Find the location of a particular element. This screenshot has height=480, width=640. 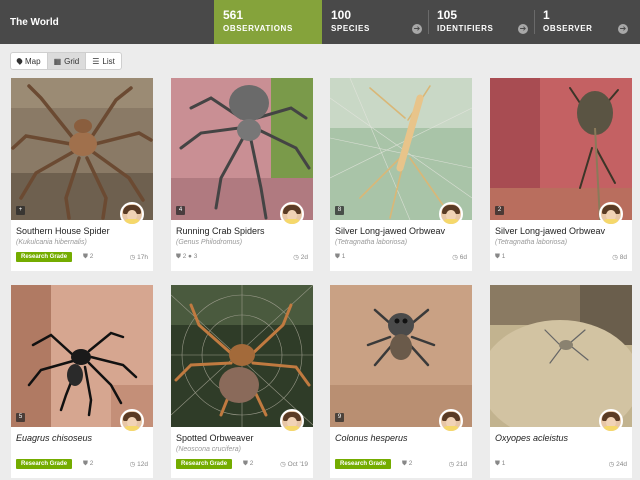

observation-meta: ⛊ 1 ◷ 6d is located at coordinates (401, 257).